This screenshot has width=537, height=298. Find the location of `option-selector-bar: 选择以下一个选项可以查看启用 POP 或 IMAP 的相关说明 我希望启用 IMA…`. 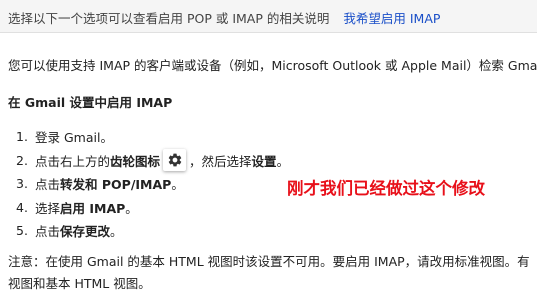

option-selector-bar: 选择以下一个选项可以查看启用 POP 或 IMAP 的相关说明 我希望启用 IMA… is located at coordinates (268, 16).